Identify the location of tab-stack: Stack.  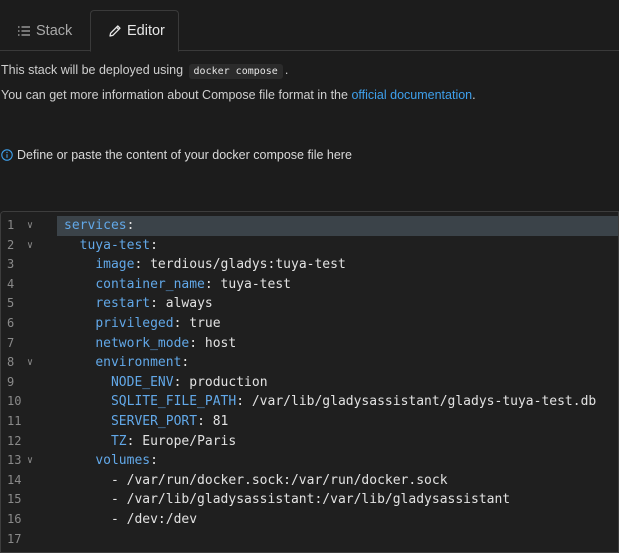
(44, 30).